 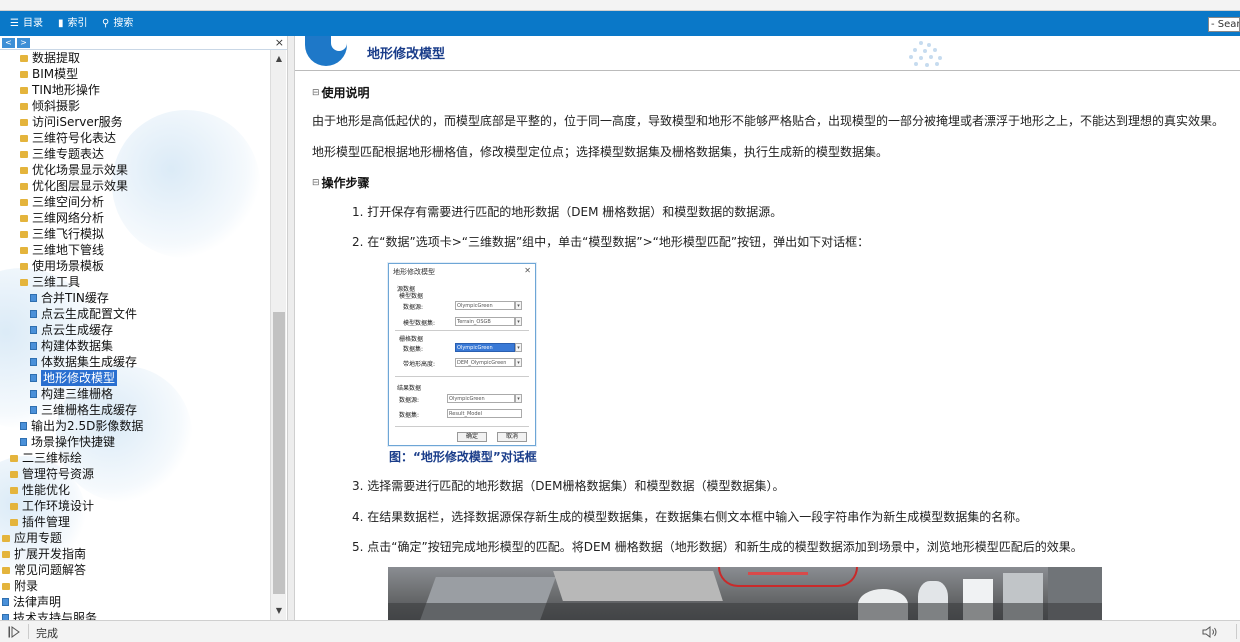 I want to click on tree-item: 法律声明, so click(x=31, y=602).